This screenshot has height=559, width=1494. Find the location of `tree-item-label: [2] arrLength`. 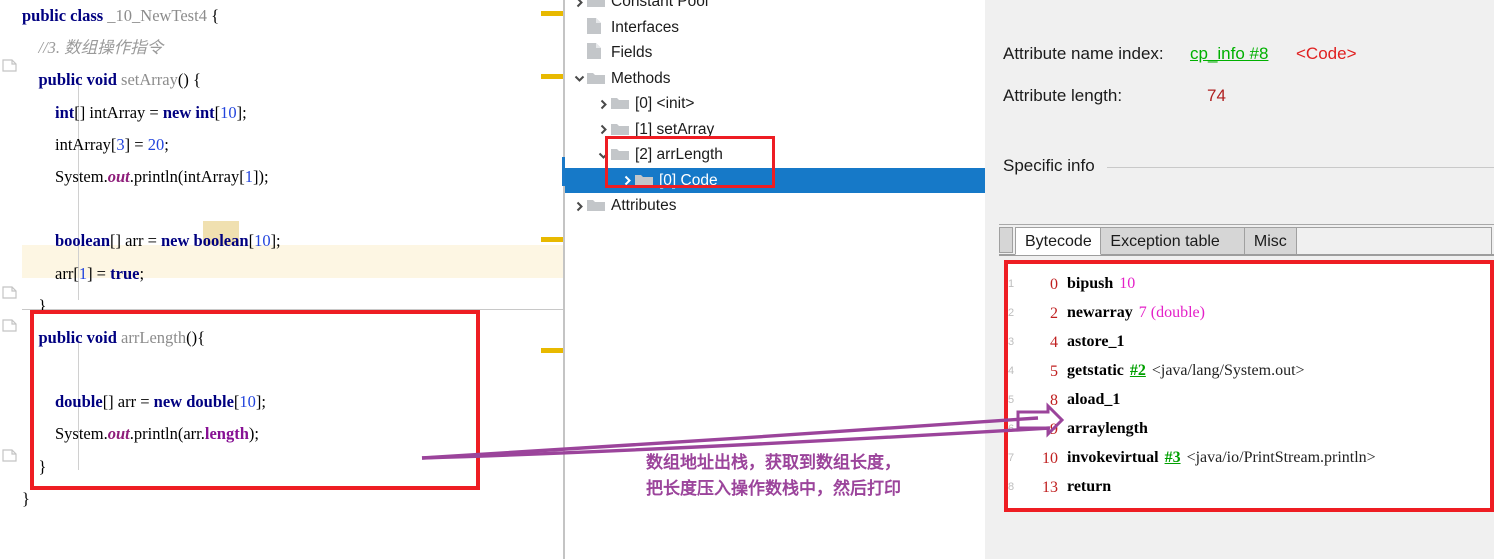

tree-item-label: [2] arrLength is located at coordinates (679, 154).